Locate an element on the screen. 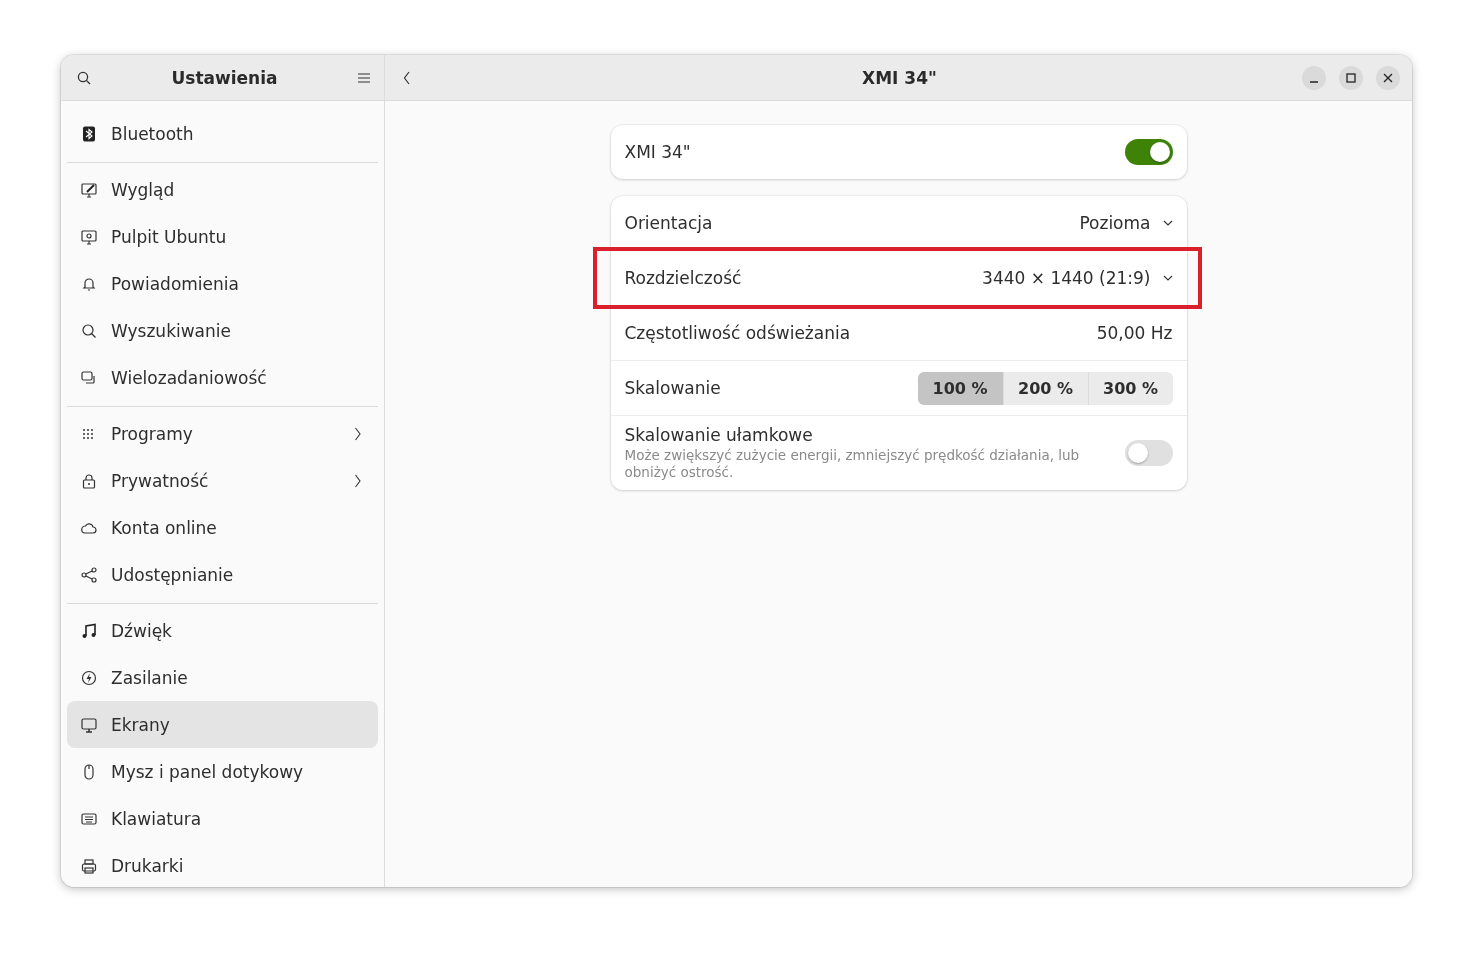 The height and width of the screenshot is (955, 1473). sidebar-item: Powiadomienia is located at coordinates (222, 283).